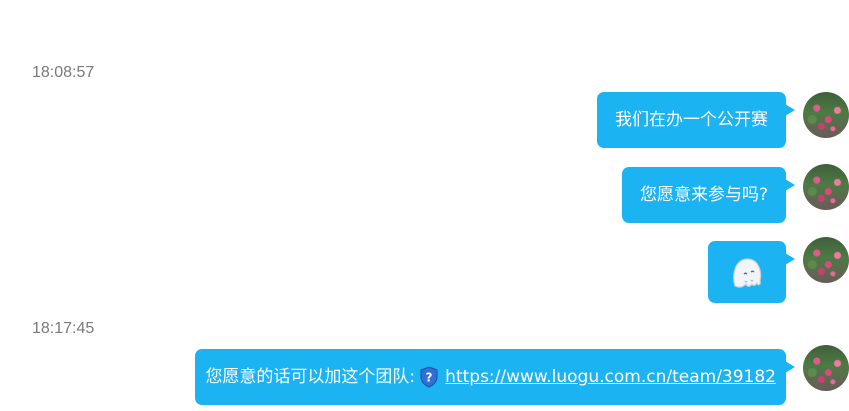 The image size is (849, 411). What do you see at coordinates (696, 120) in the screenshot?
I see `message-bubble: 我们在办一个公开赛` at bounding box center [696, 120].